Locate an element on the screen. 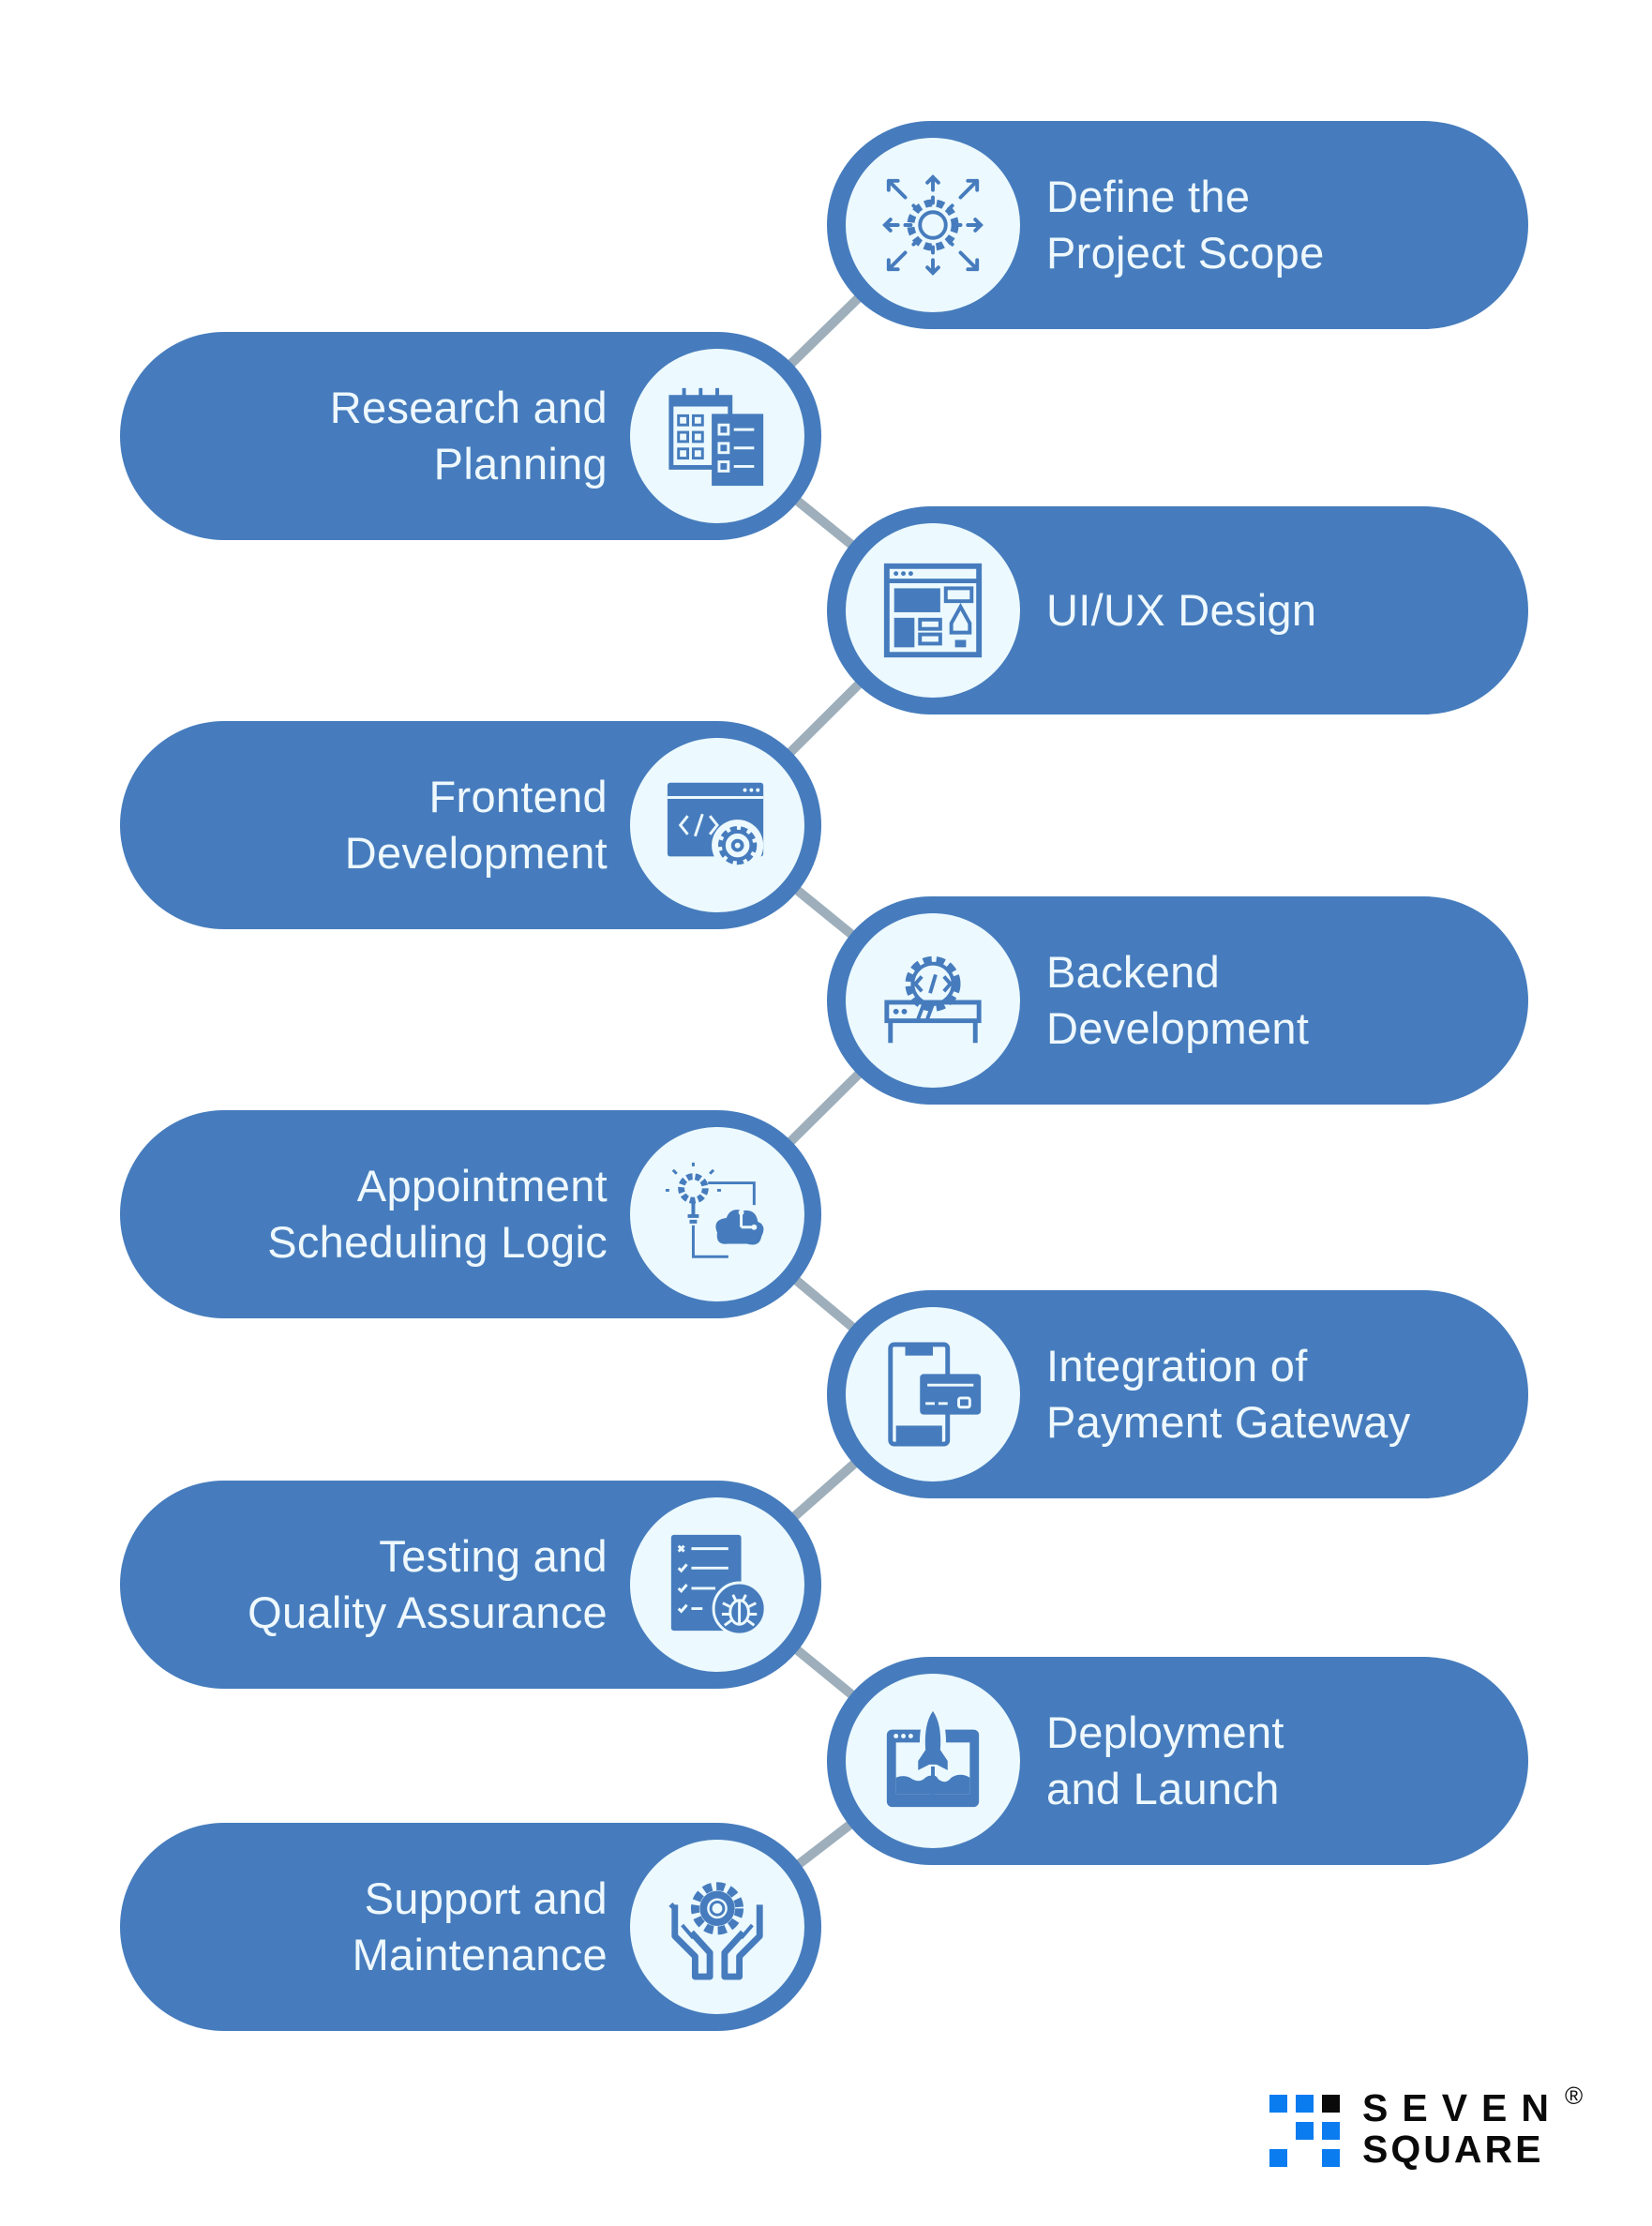  step-backend-development: Backend Development is located at coordinates (1177, 1001).